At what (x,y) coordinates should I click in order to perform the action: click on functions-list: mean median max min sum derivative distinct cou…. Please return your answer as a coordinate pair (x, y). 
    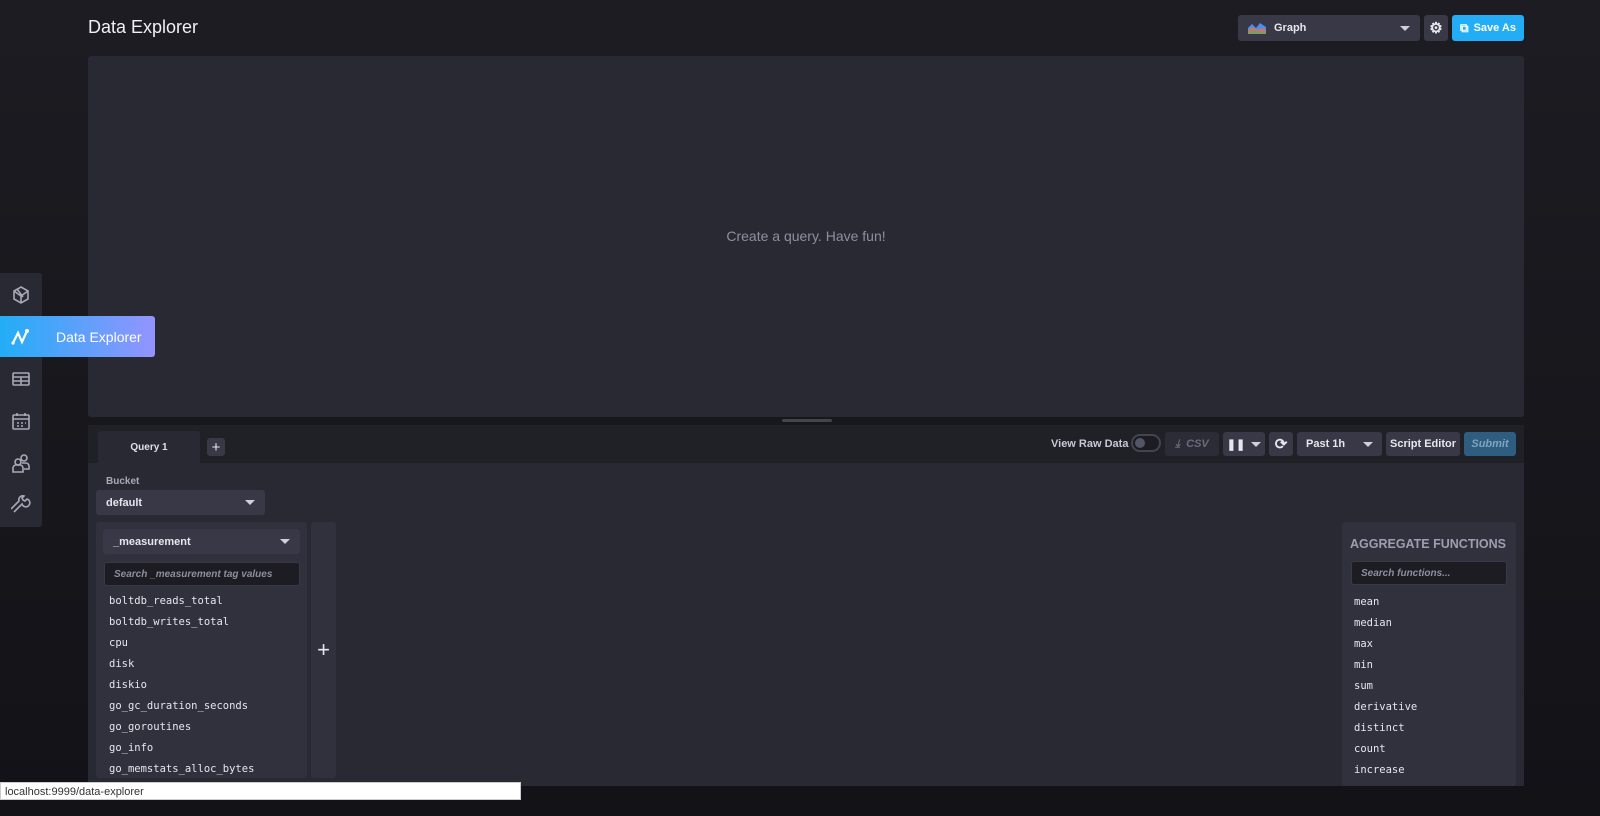
    Looking at the image, I should click on (1385, 690).